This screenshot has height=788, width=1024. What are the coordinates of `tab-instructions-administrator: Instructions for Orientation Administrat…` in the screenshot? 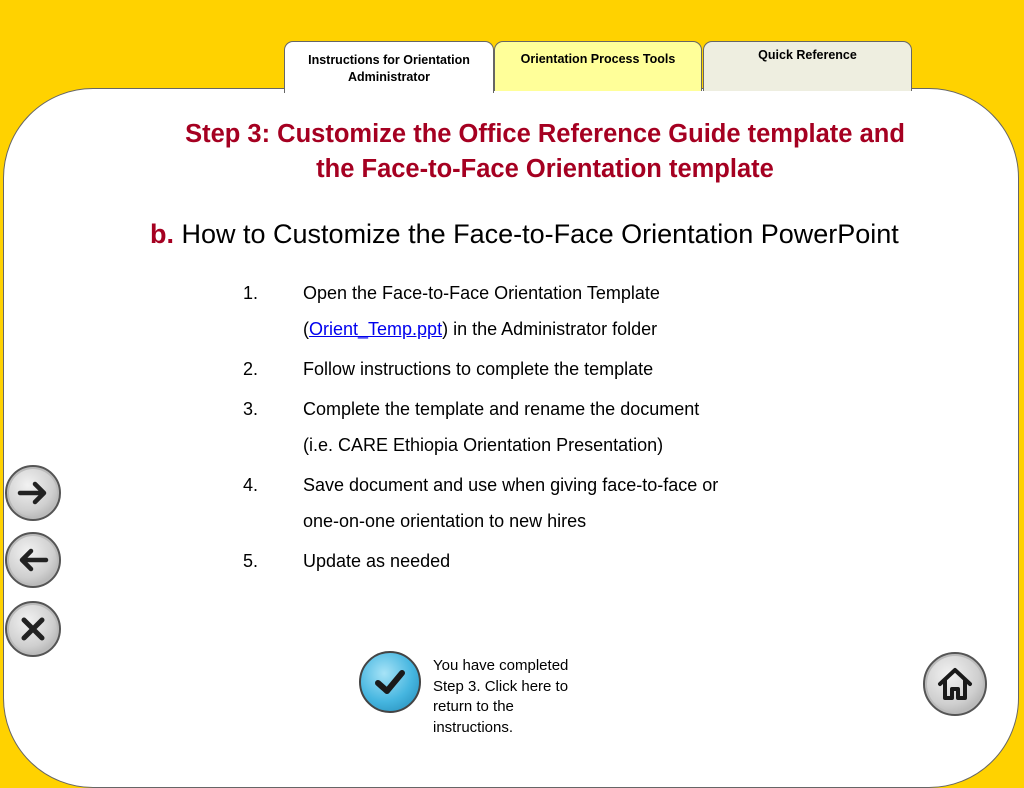 It's located at (389, 67).